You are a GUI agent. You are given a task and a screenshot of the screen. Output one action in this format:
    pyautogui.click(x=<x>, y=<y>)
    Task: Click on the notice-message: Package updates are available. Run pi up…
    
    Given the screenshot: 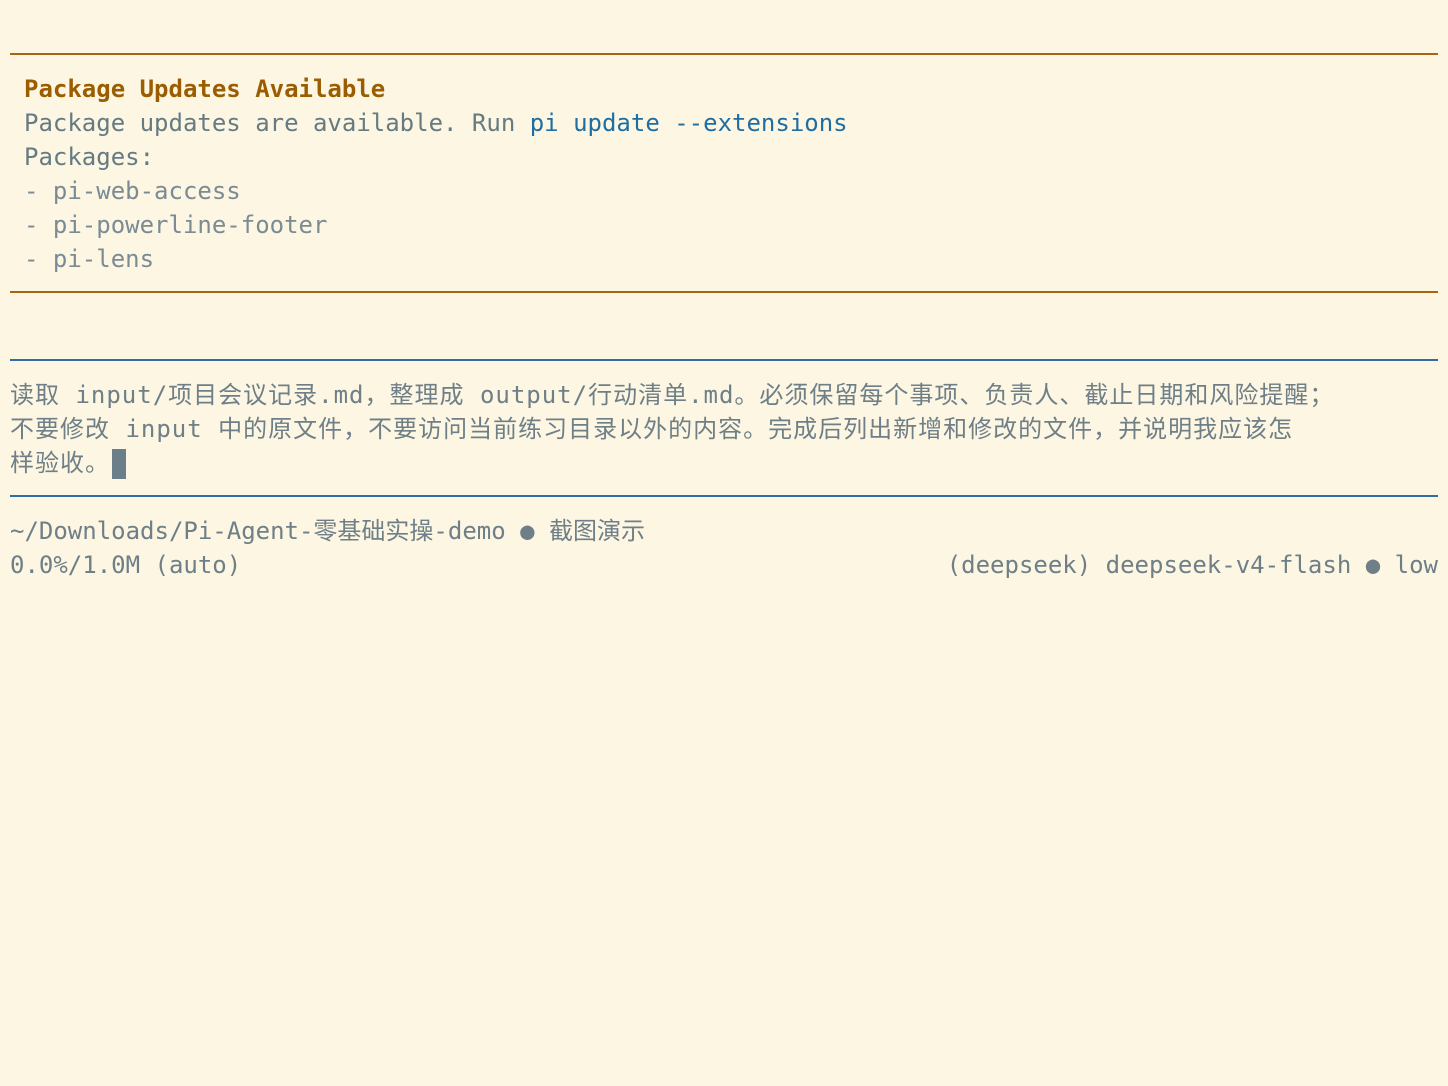 What is the action you would take?
    pyautogui.click(x=731, y=123)
    